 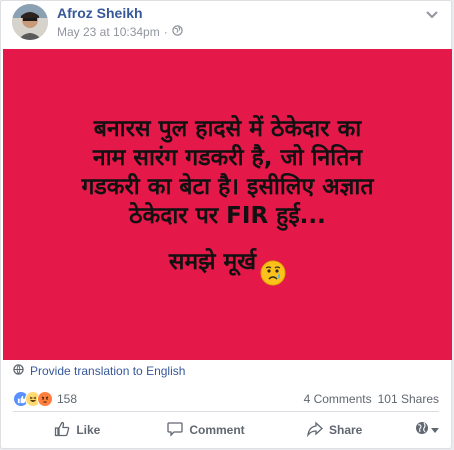 I want to click on audience-selector, so click(x=419, y=430).